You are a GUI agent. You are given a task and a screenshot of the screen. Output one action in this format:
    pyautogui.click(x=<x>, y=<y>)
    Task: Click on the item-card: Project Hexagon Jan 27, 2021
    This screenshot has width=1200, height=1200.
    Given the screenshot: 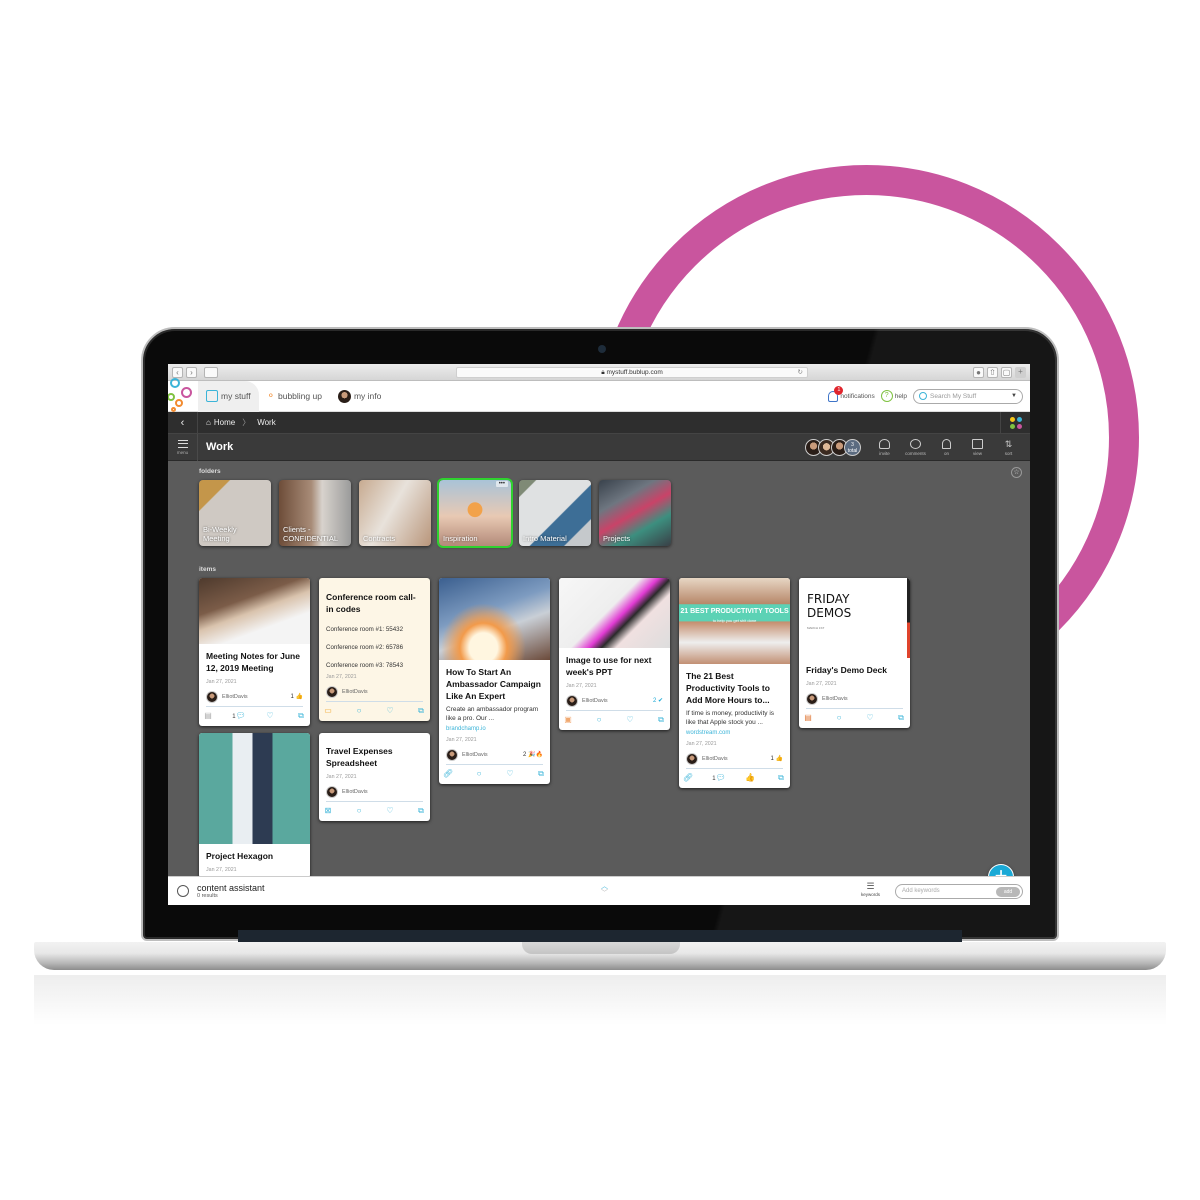 What is the action you would take?
    pyautogui.click(x=254, y=805)
    